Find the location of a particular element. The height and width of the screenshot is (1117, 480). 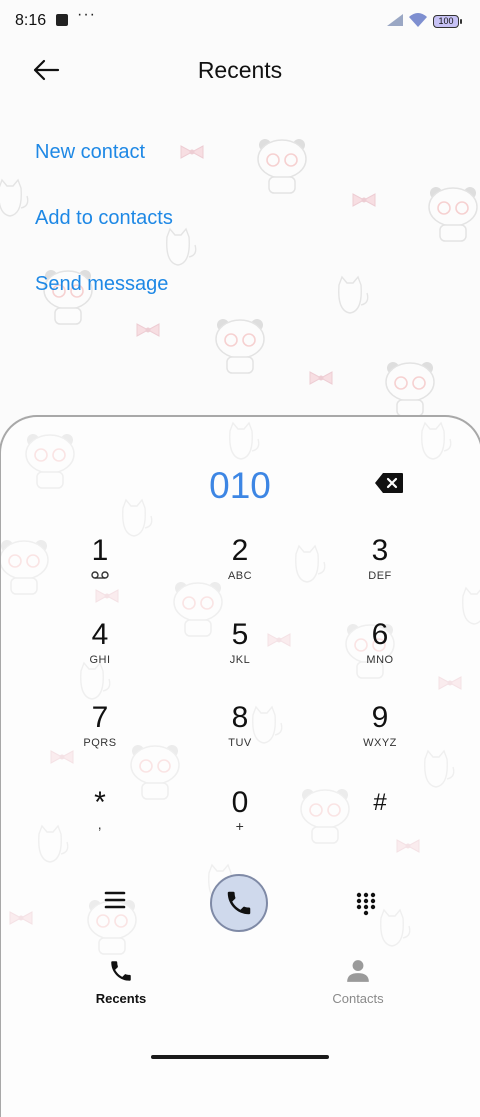

key-star: * , is located at coordinates (100, 822).